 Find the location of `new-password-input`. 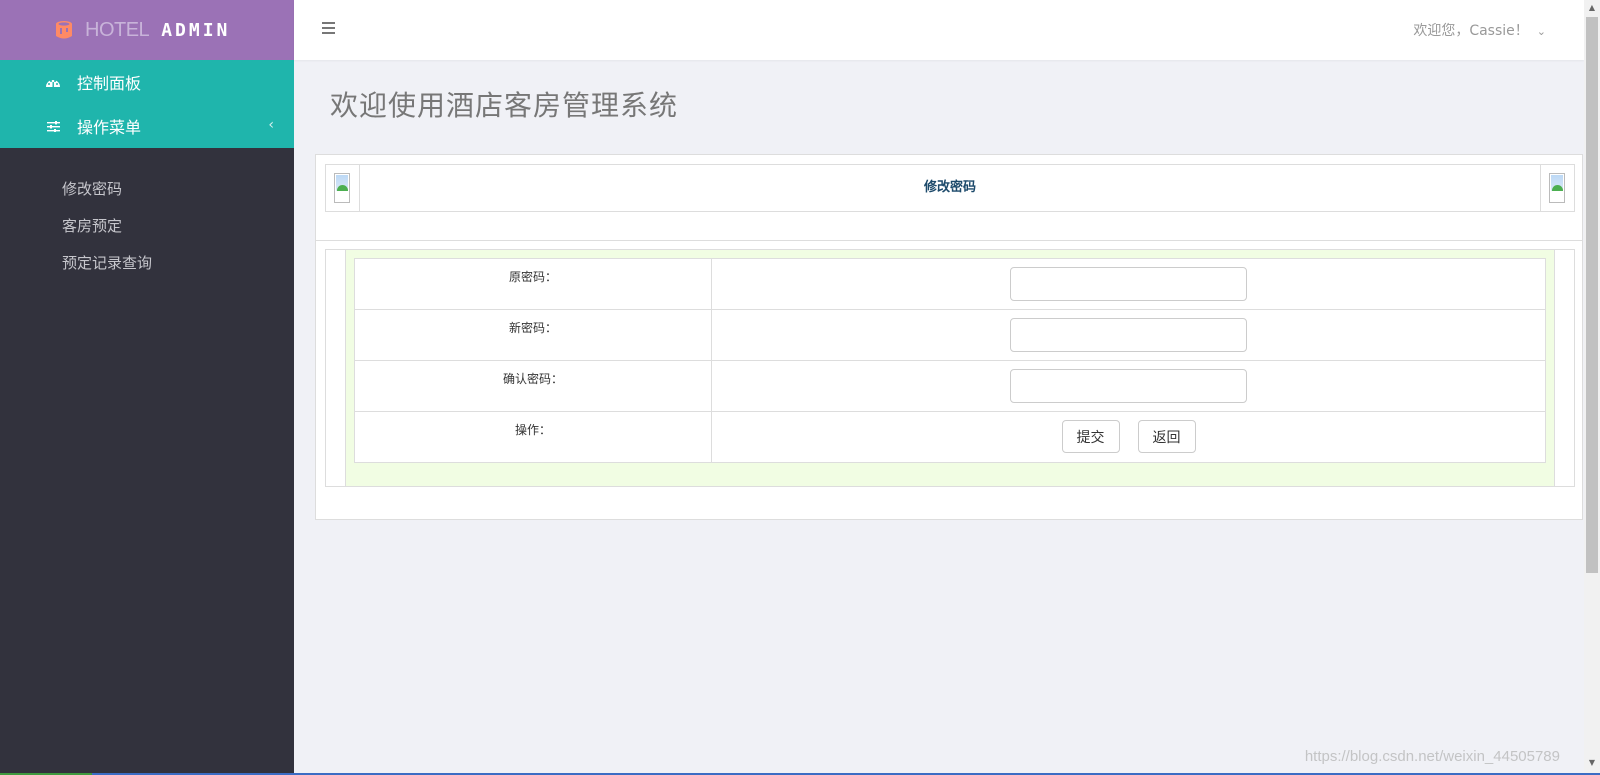

new-password-input is located at coordinates (1128, 335).